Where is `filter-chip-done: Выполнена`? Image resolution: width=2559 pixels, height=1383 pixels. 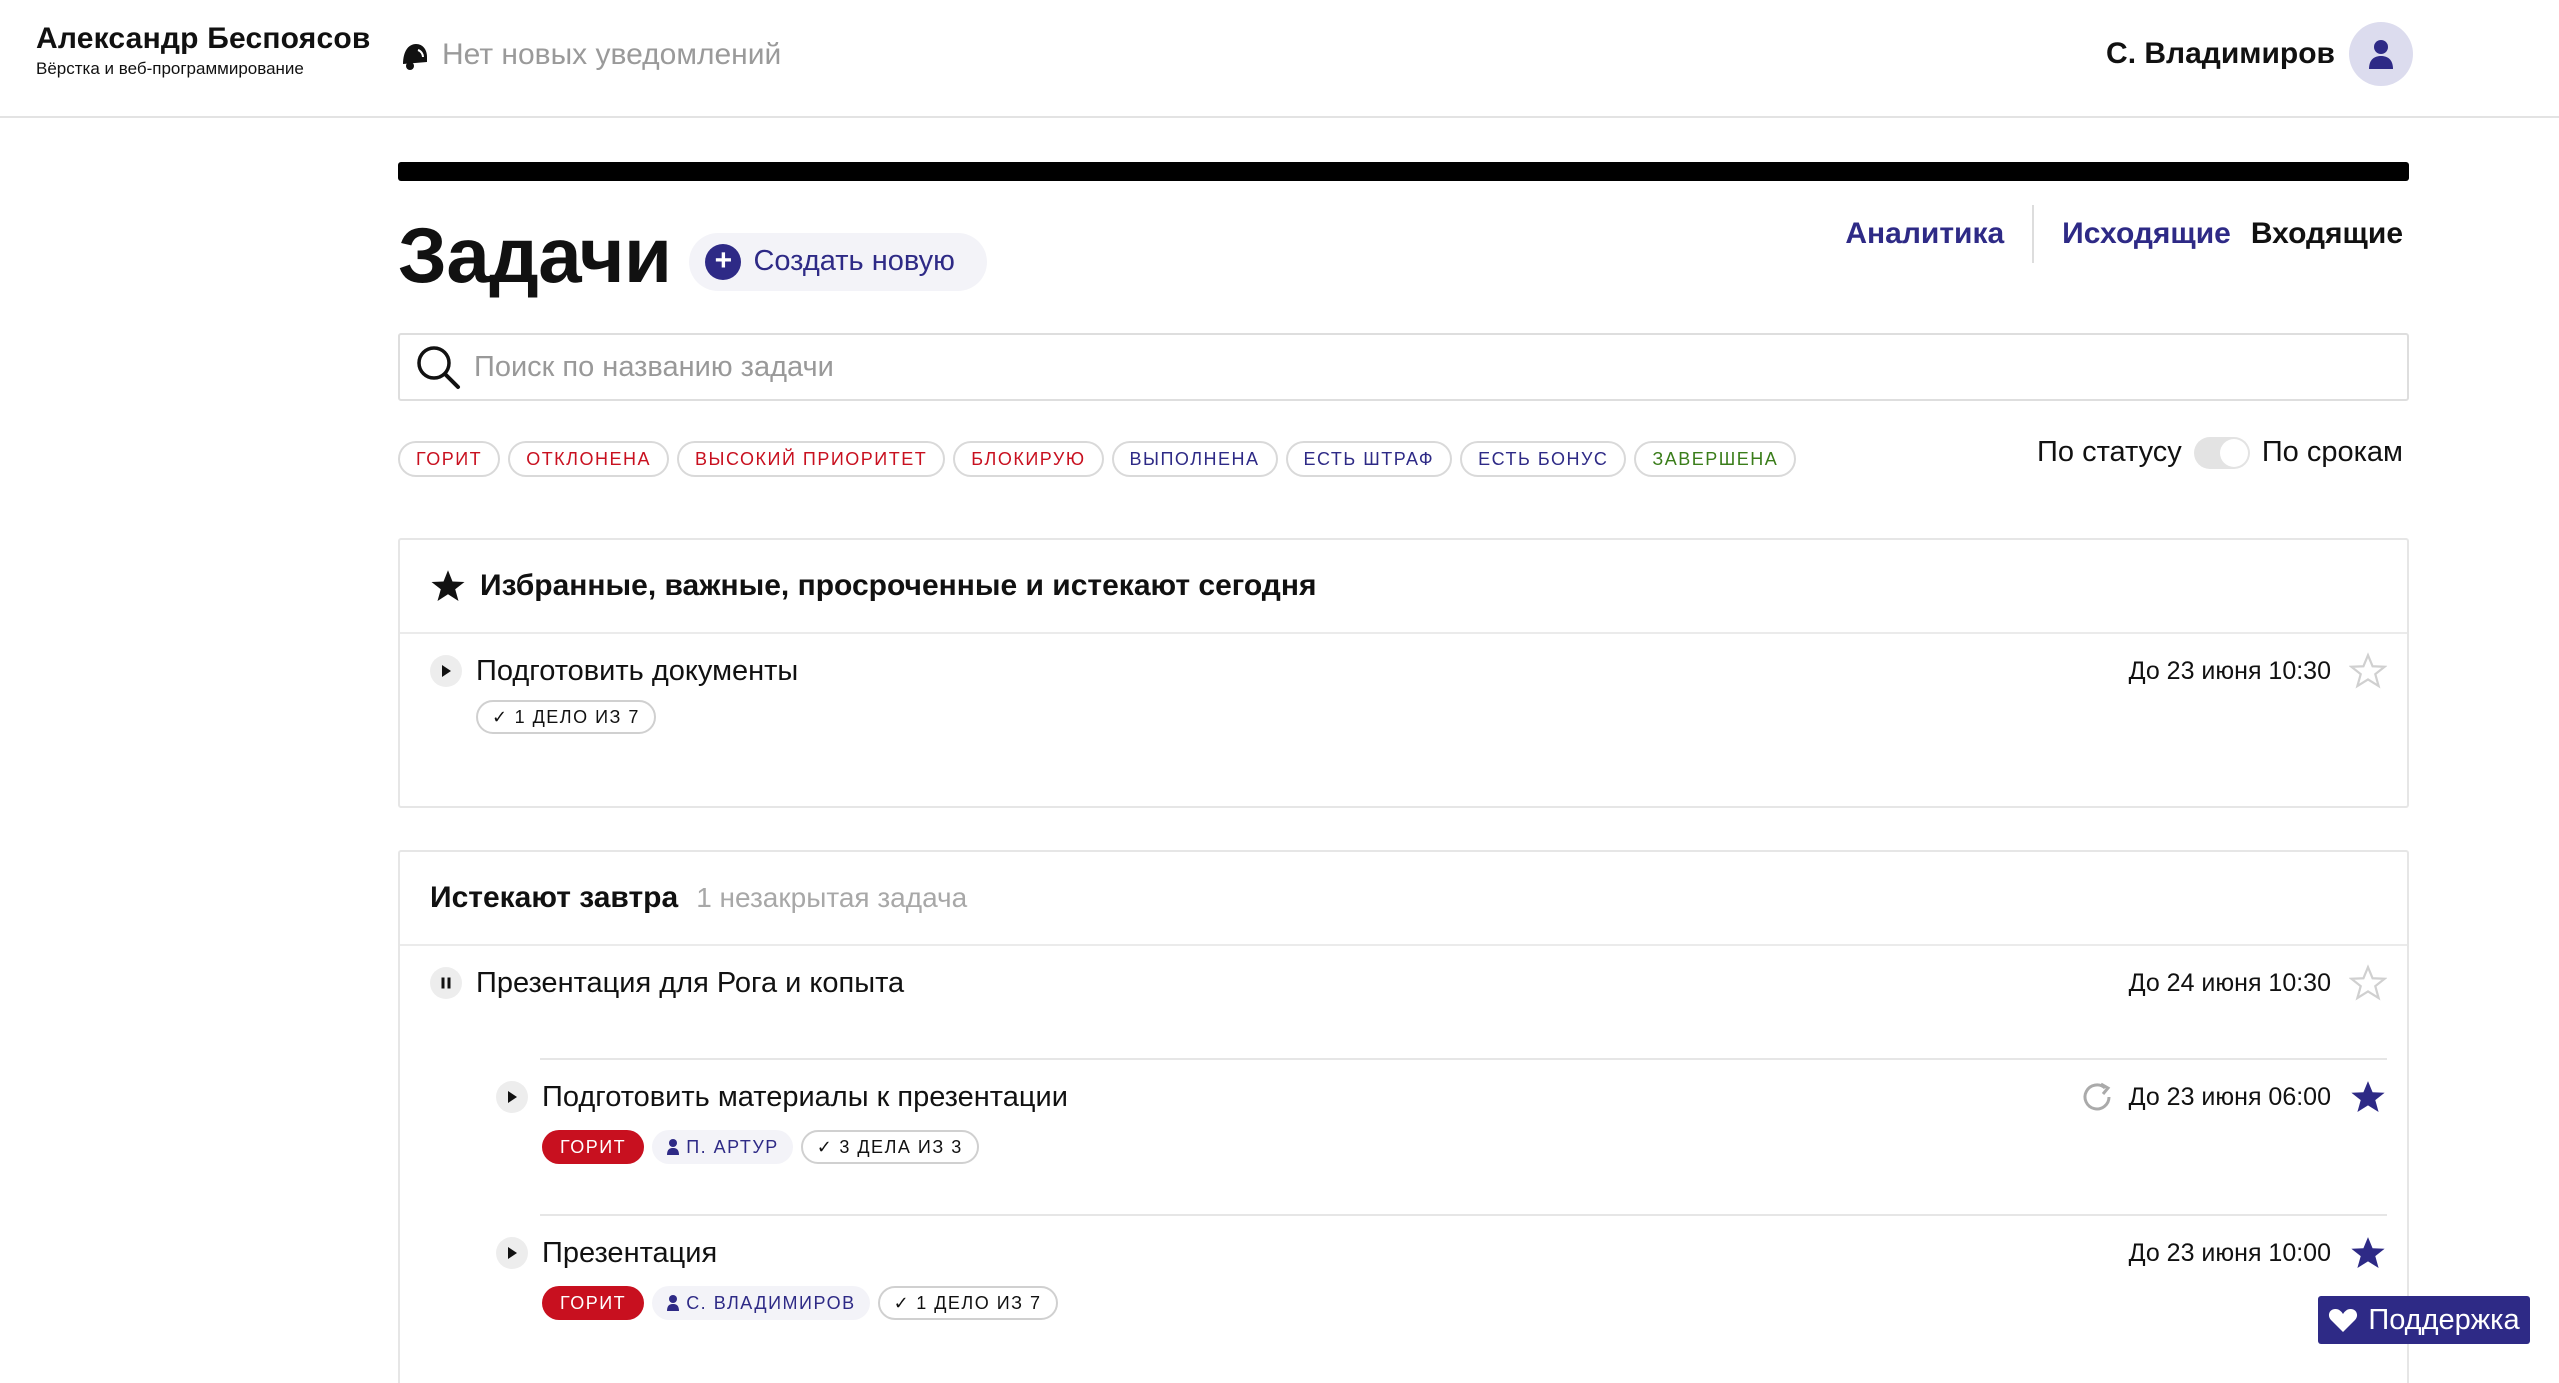 filter-chip-done: Выполнена is located at coordinates (1194, 459).